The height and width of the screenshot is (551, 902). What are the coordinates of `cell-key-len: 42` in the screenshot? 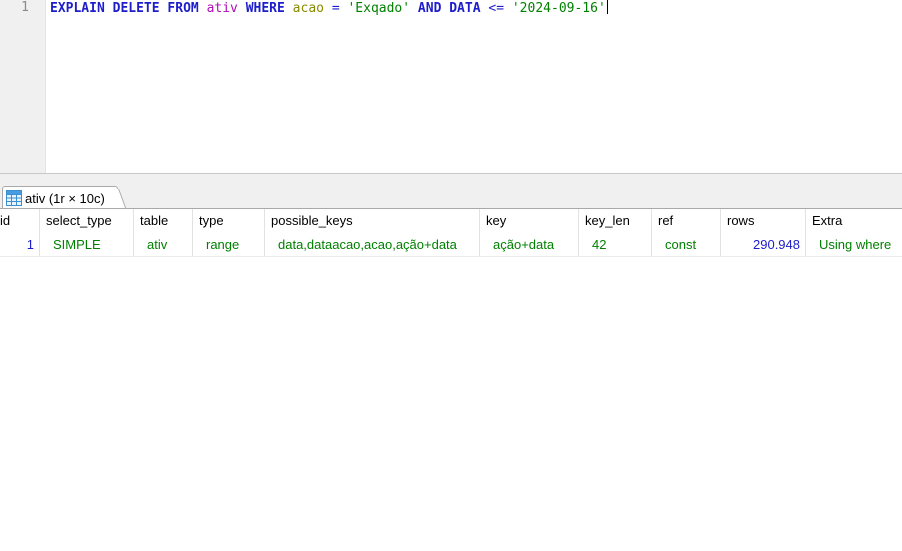 It's located at (615, 244).